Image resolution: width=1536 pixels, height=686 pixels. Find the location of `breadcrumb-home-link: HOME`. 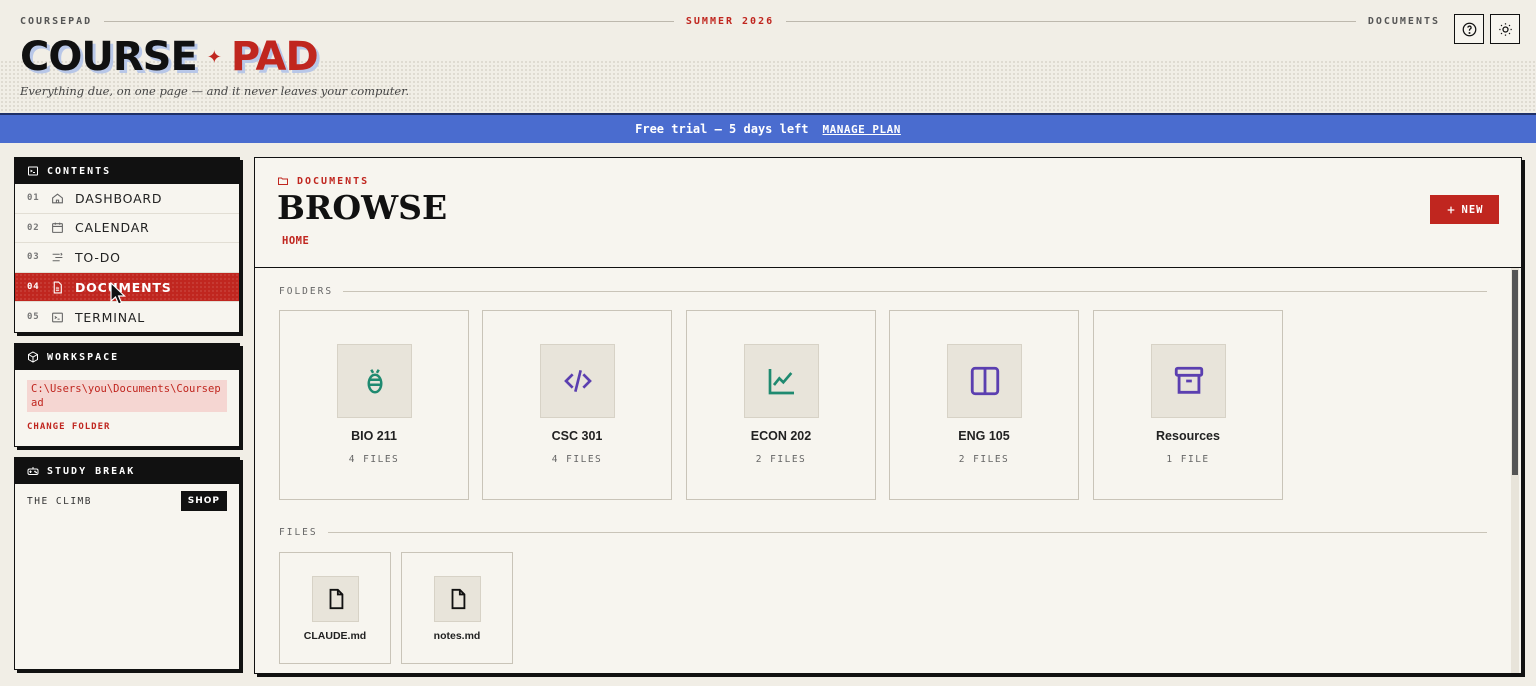

breadcrumb-home-link: HOME is located at coordinates (295, 241).